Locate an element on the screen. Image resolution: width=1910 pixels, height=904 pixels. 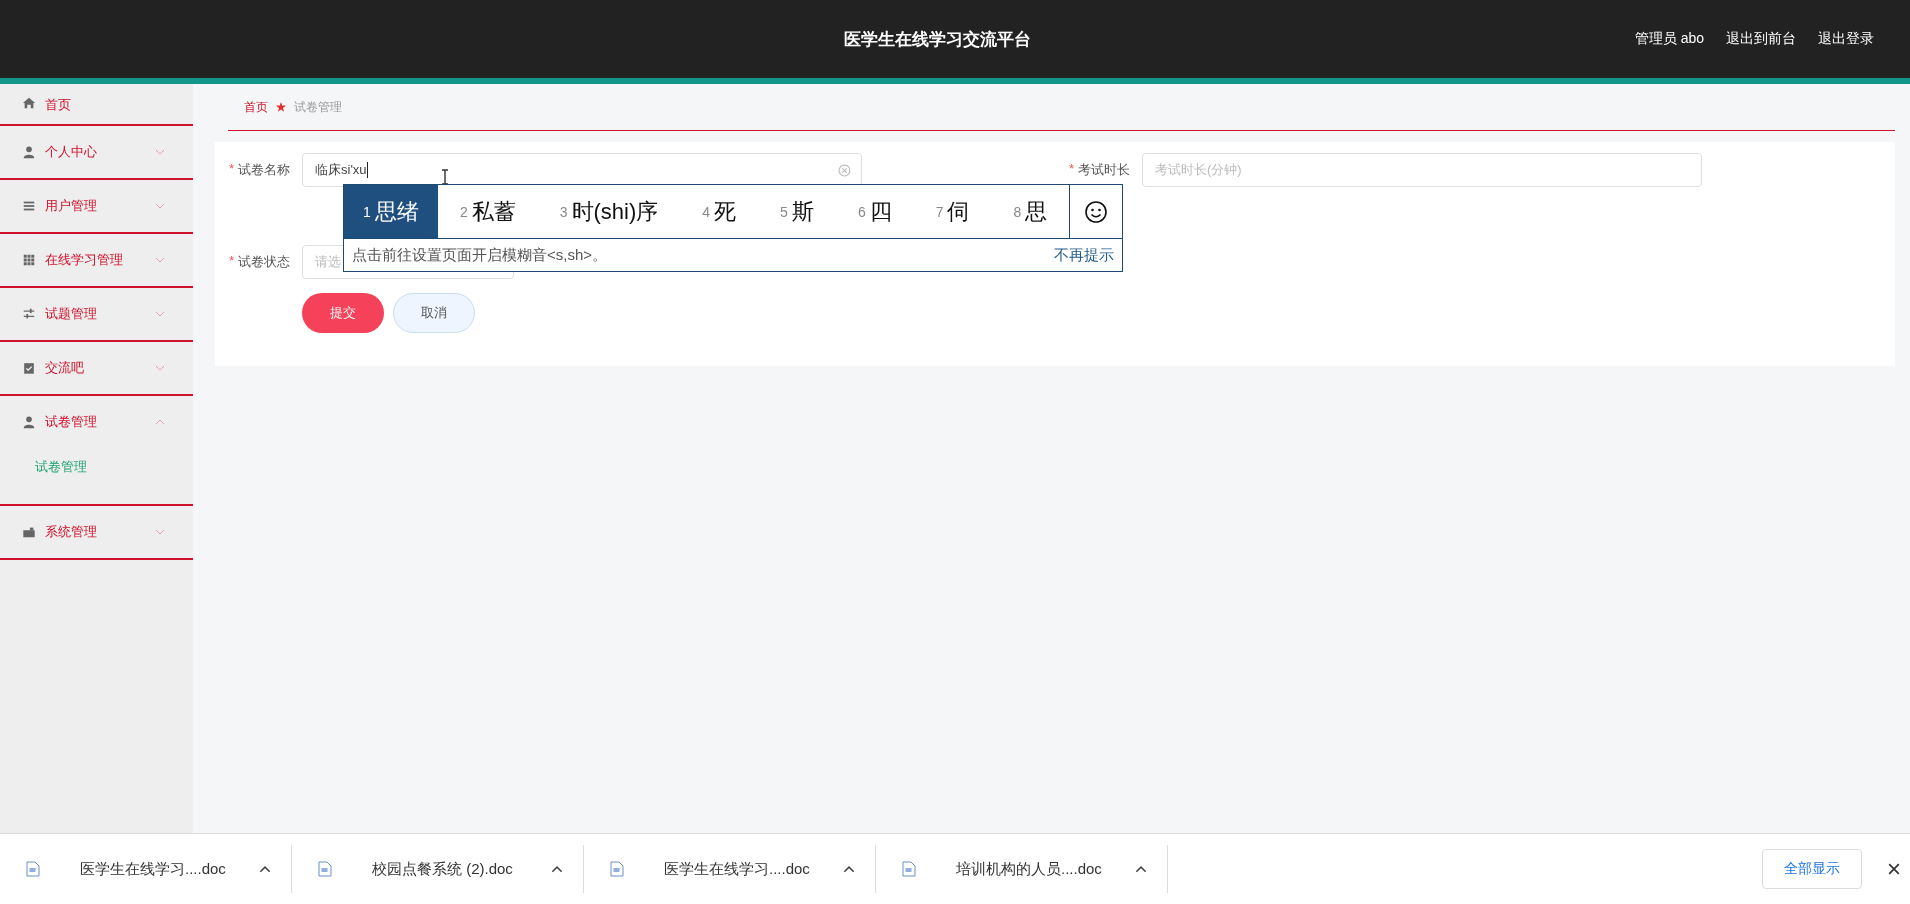
site-title: 医学生在线学习交流平台 is located at coordinates (937, 39).